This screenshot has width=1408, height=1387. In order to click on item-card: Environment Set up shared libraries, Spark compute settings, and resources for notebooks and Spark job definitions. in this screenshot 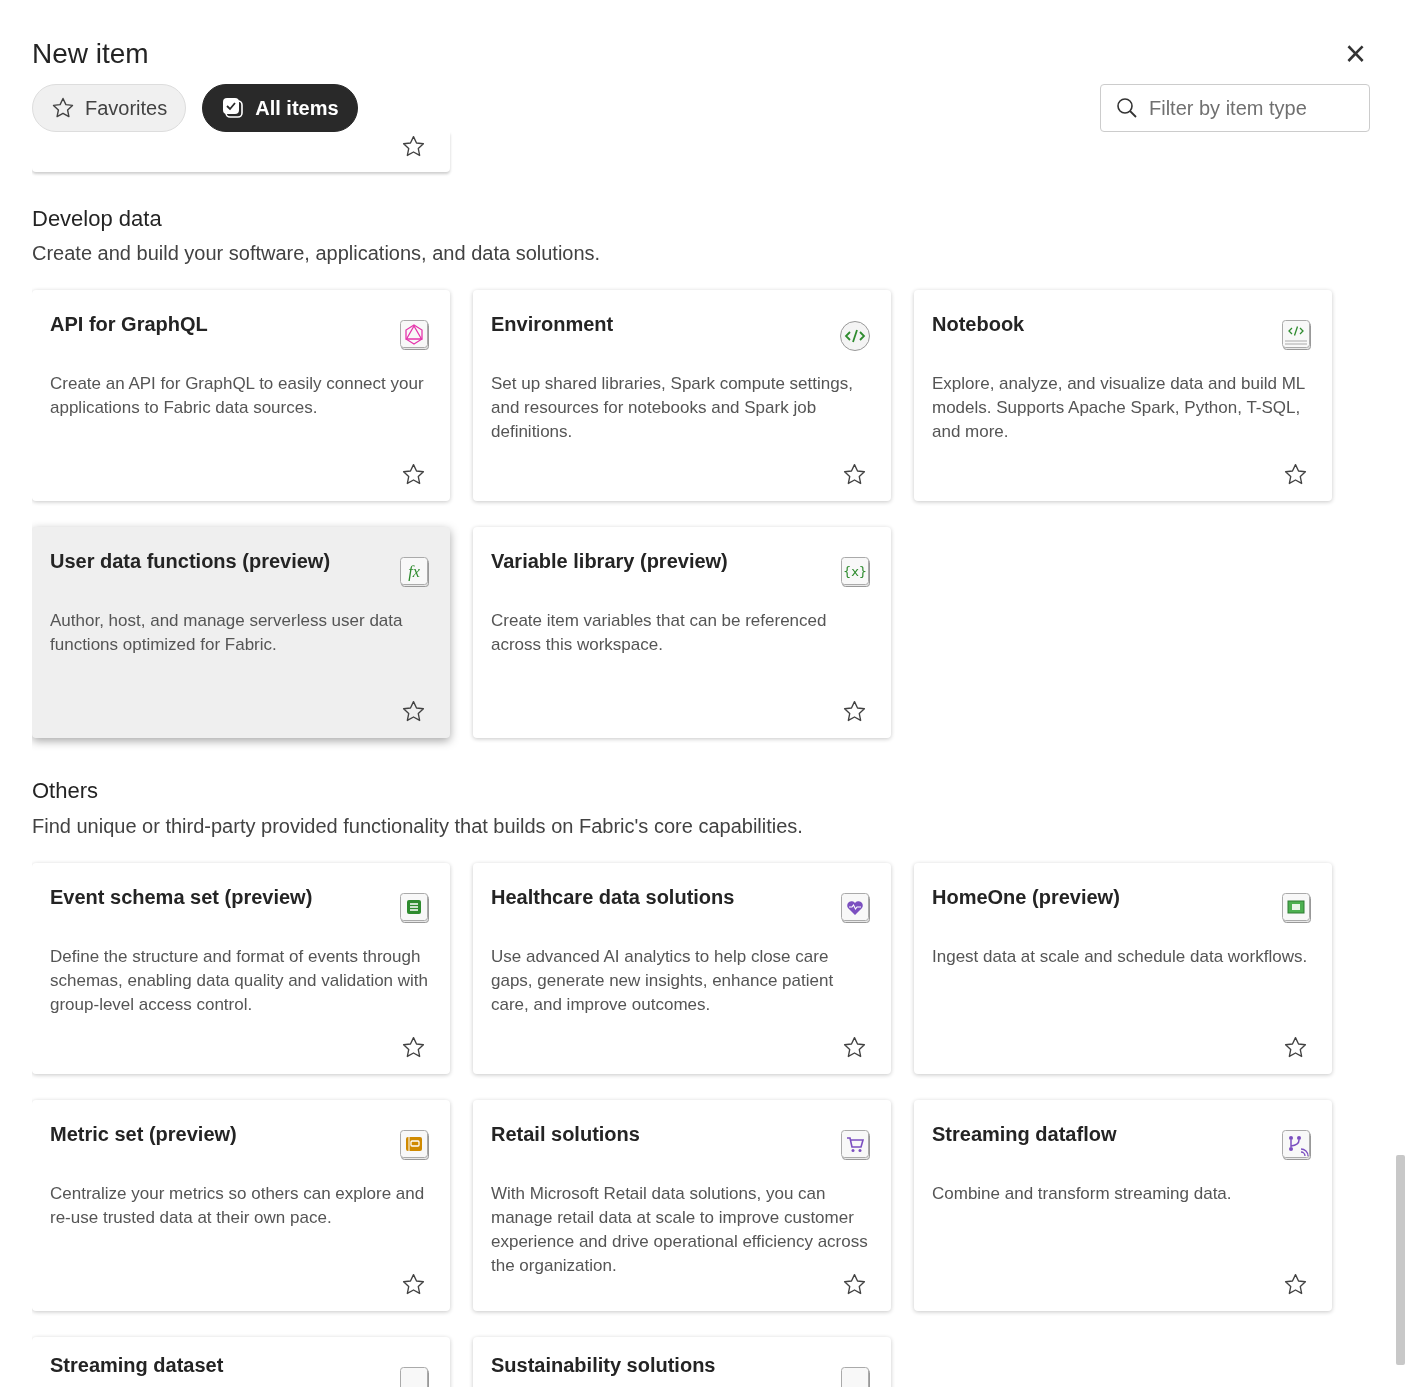, I will do `click(682, 396)`.